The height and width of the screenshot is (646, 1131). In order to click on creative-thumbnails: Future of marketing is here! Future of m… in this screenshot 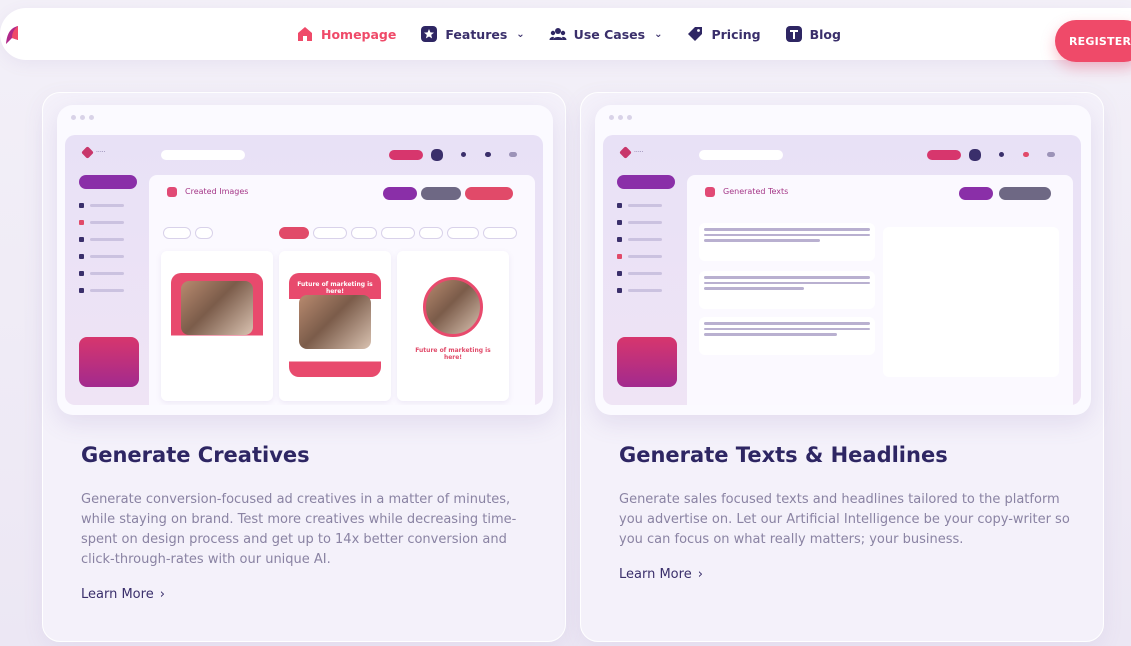, I will do `click(335, 326)`.